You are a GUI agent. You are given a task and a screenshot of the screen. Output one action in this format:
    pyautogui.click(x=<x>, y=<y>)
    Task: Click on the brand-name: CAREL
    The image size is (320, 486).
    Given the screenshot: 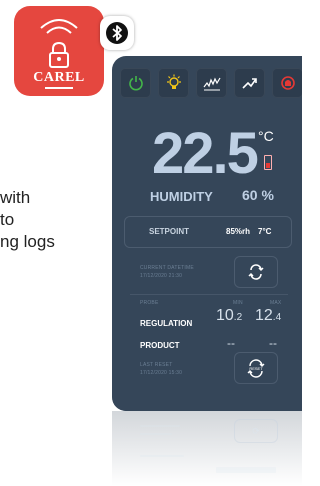 What is the action you would take?
    pyautogui.click(x=59, y=77)
    